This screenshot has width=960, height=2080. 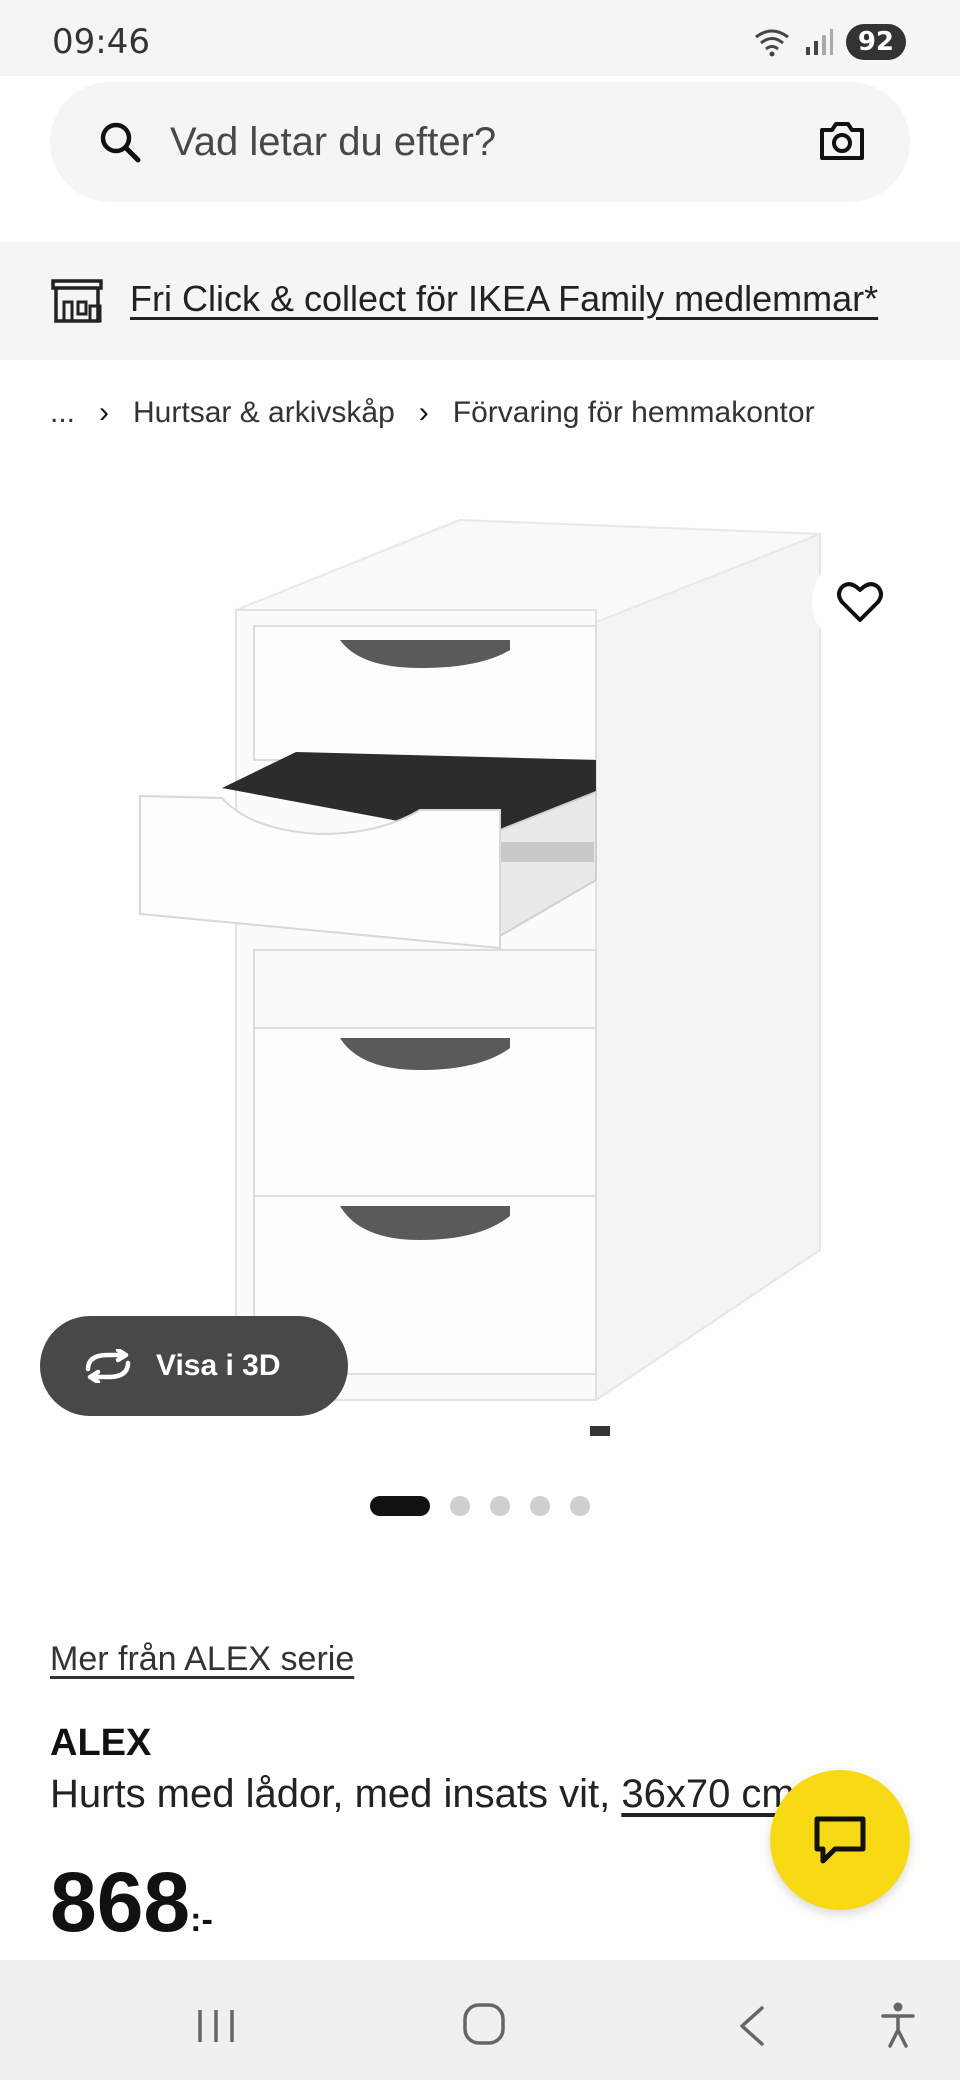 I want to click on breadcrumb-item-hurtsar: Hurtsar & arkivskåp, so click(x=264, y=413).